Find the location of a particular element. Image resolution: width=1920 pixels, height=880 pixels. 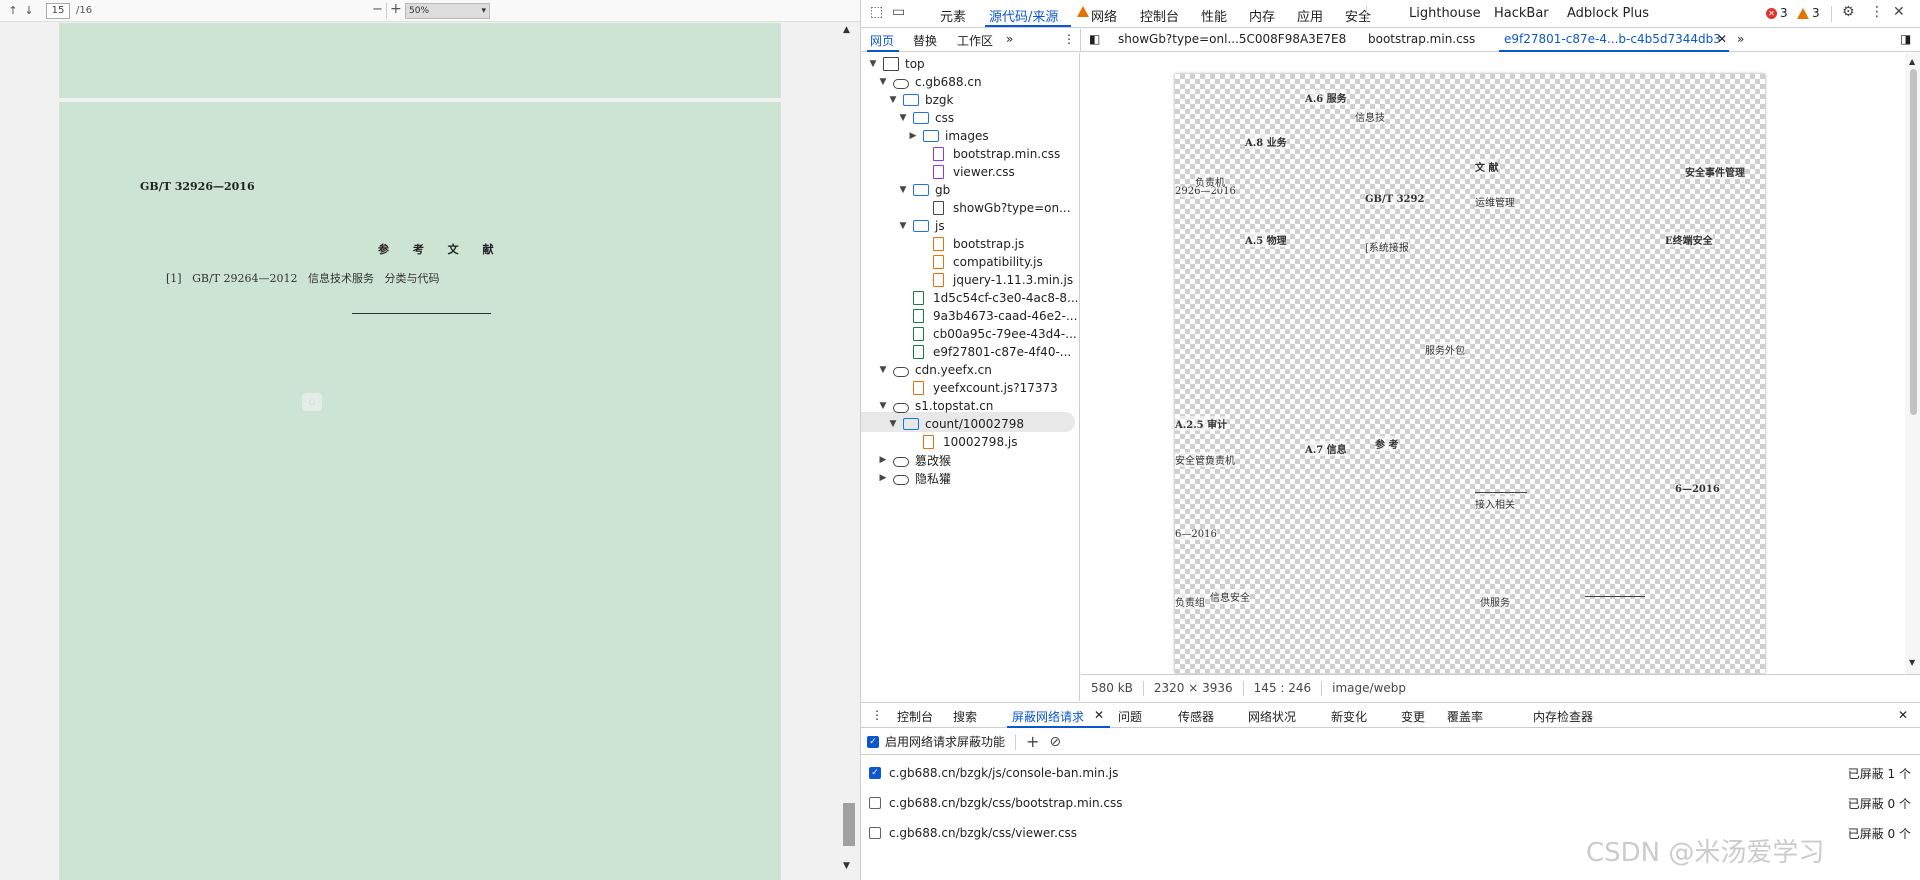

tree-item-label: cdn.yeefx.cn is located at coordinates (953, 370).